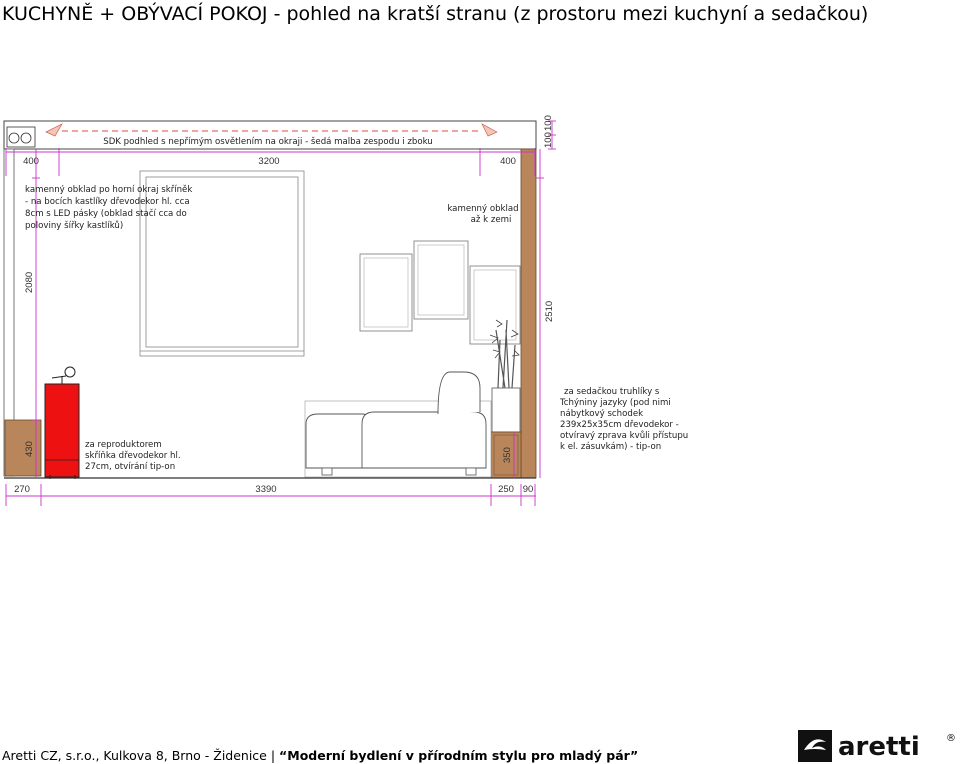 Image resolution: width=960 pixels, height=764 pixels. I want to click on stone-floor-line: kamenný obklad, so click(482, 209).